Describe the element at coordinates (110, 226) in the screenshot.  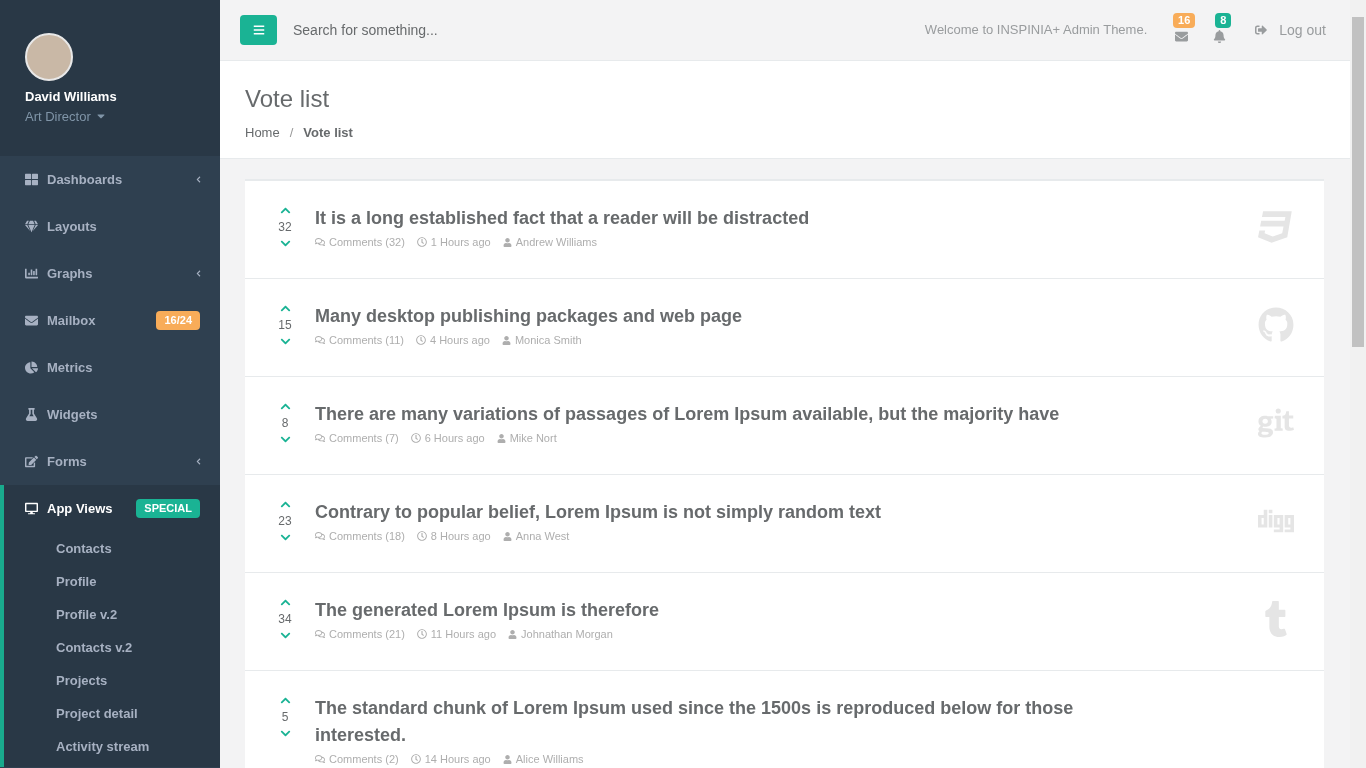
I see `nav-item: Layouts` at that location.